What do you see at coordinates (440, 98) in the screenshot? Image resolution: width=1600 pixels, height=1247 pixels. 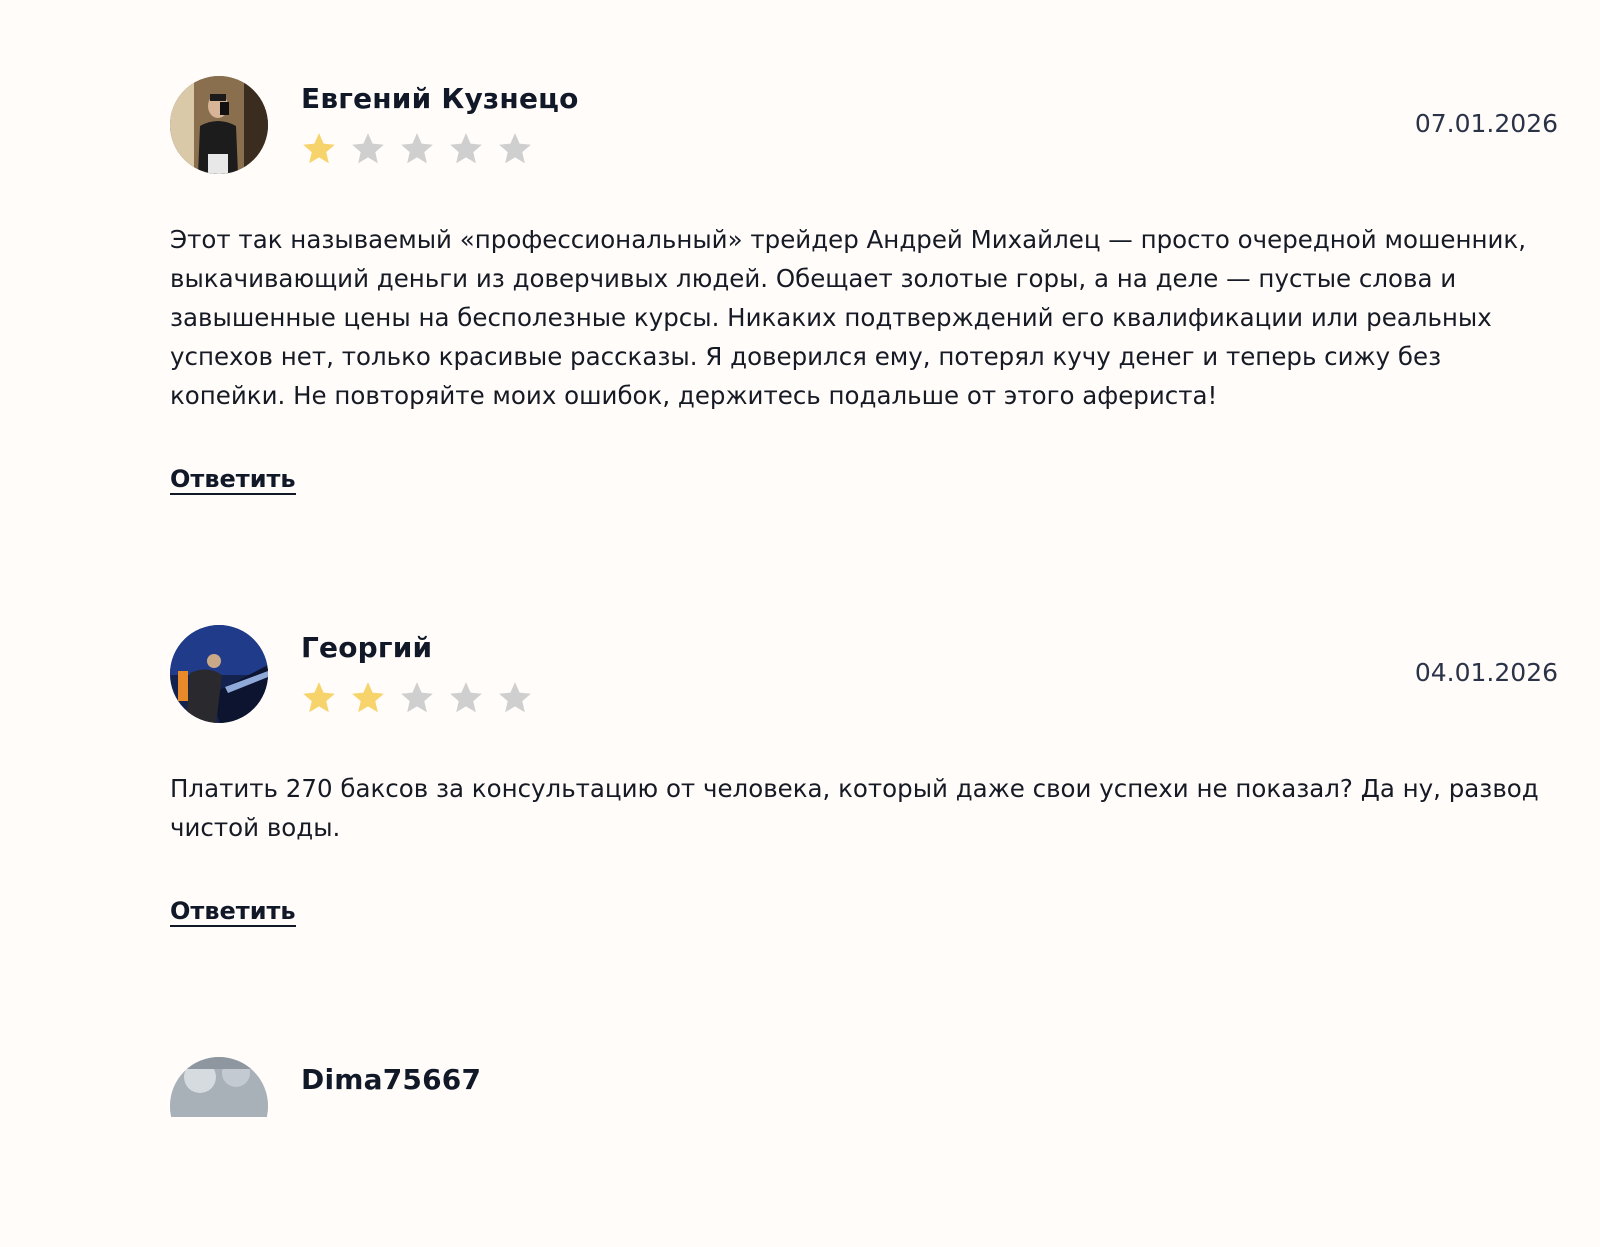 I see `author-name: Евгений Кузнецо` at bounding box center [440, 98].